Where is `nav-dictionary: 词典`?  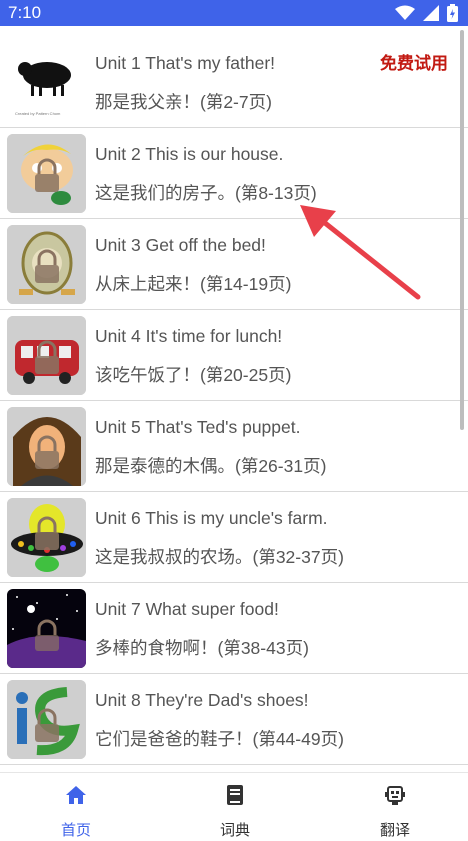
nav-dictionary: 词典 is located at coordinates (235, 807).